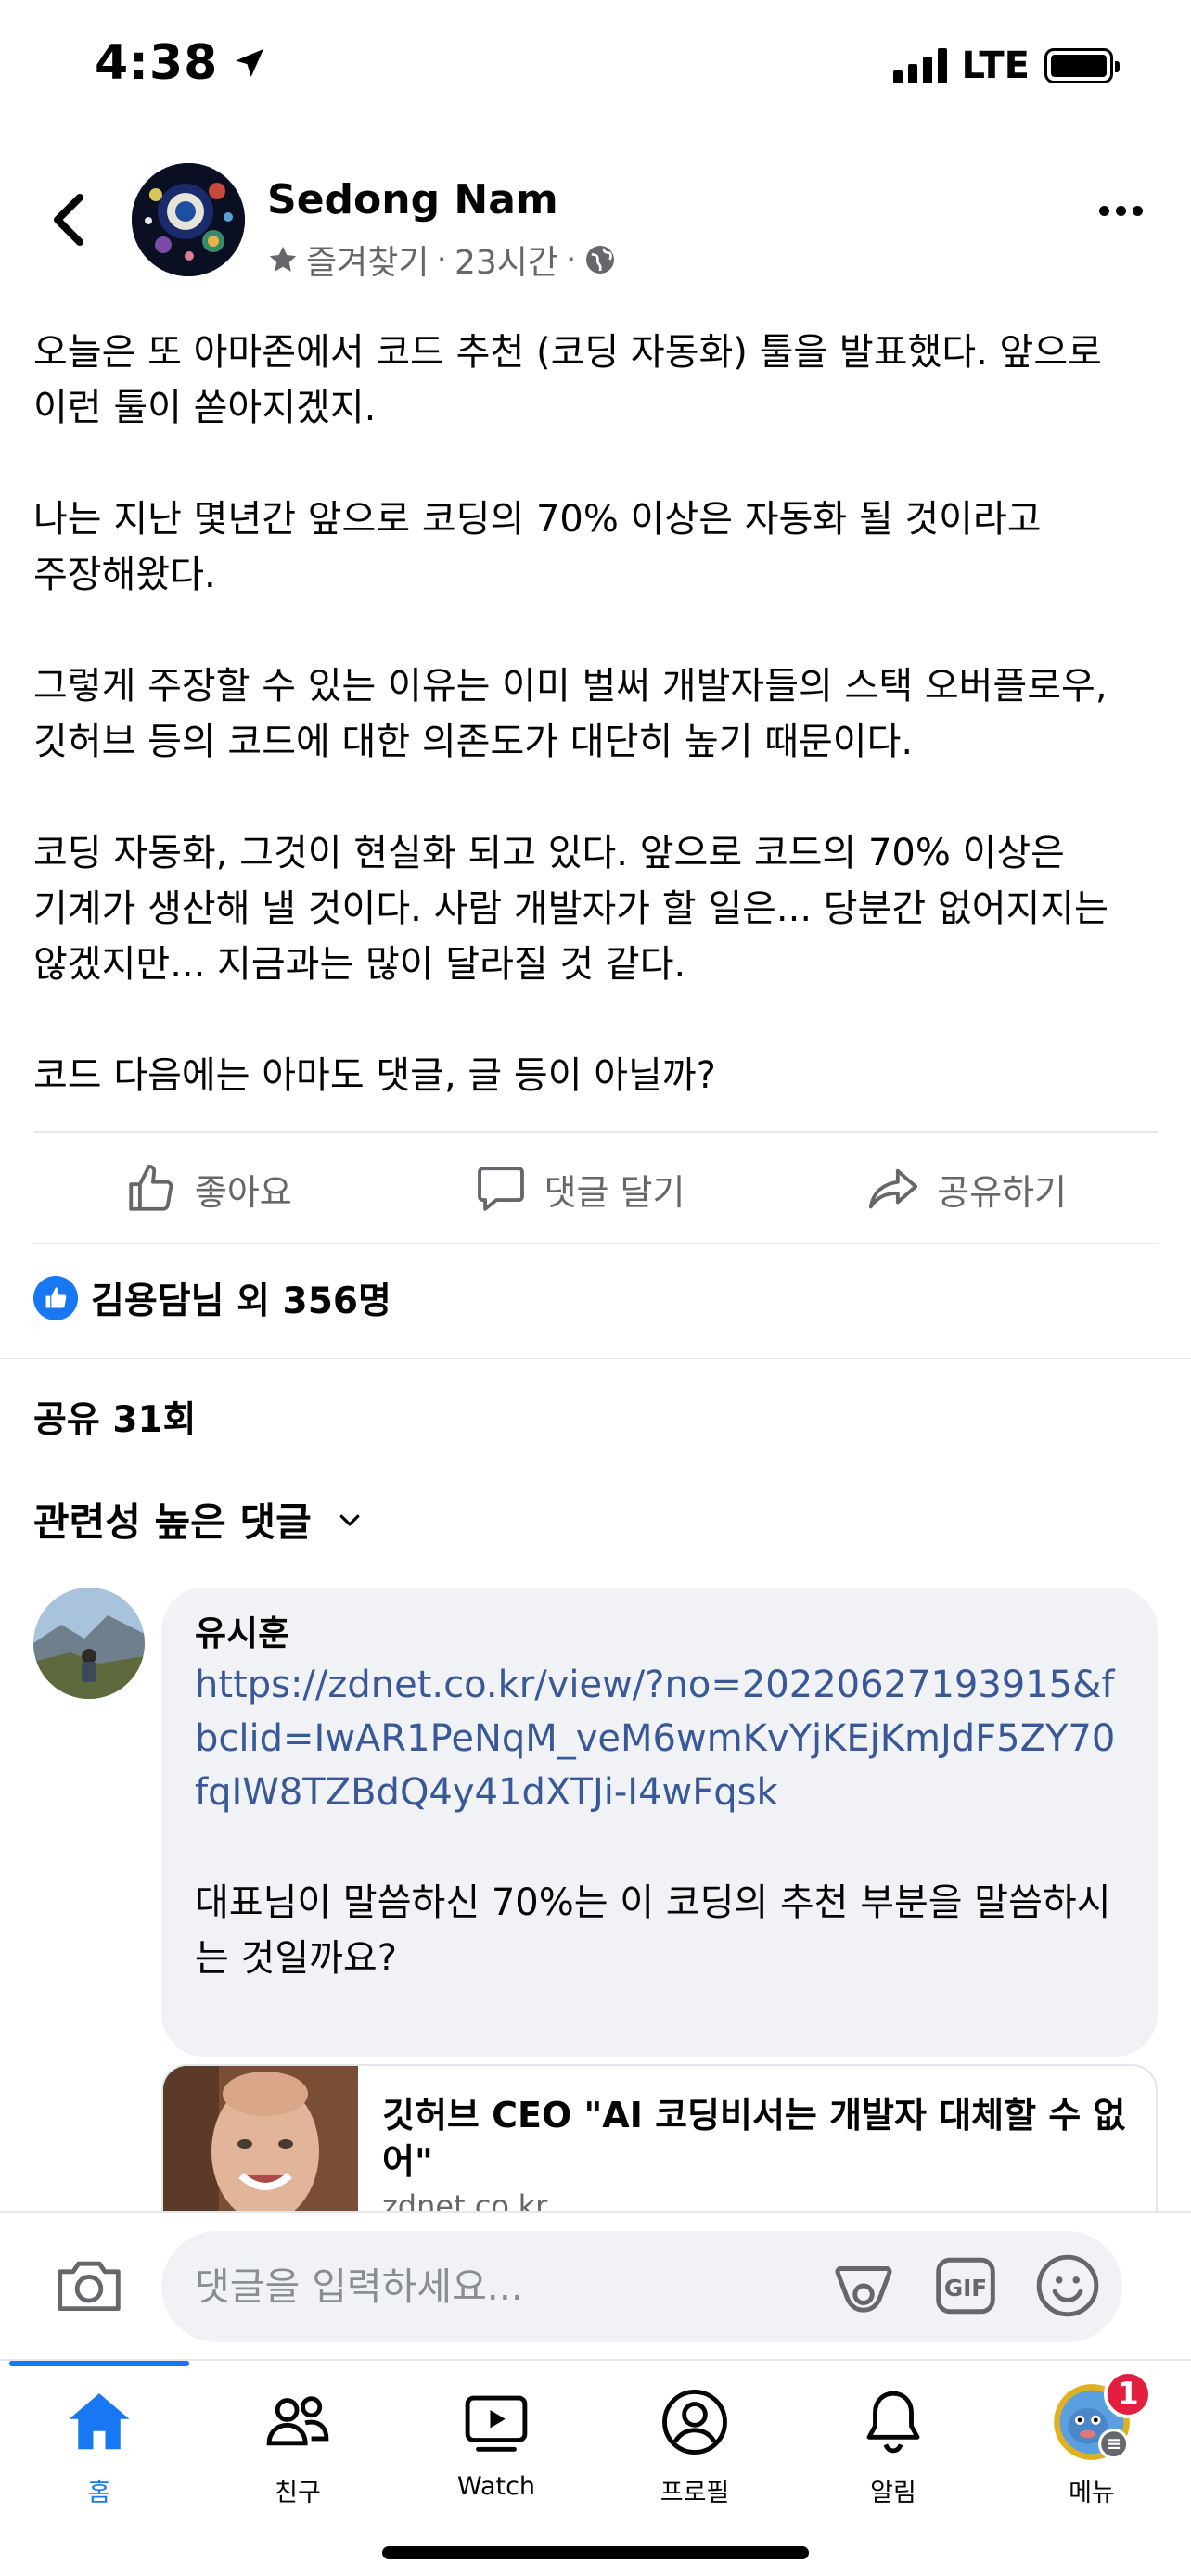 The image size is (1191, 2576). I want to click on comment-composer: GIF, so click(595, 2285).